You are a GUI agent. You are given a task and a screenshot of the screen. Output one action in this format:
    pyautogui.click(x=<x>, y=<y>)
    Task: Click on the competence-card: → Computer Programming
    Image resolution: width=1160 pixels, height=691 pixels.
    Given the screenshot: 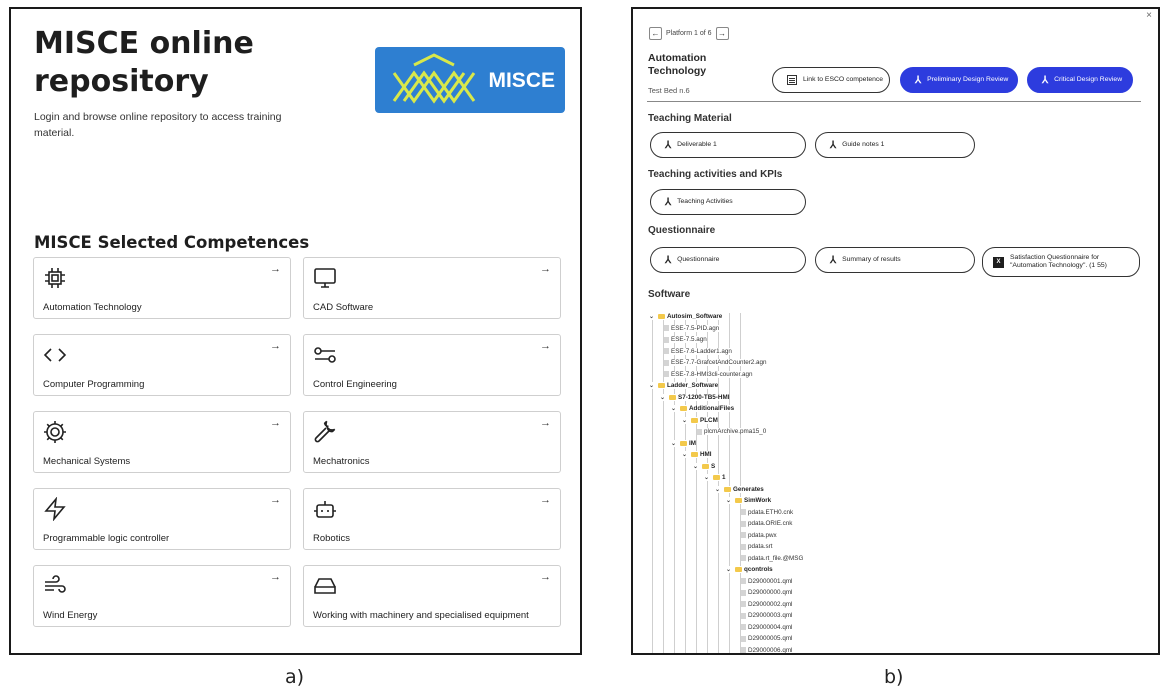 What is the action you would take?
    pyautogui.click(x=162, y=365)
    